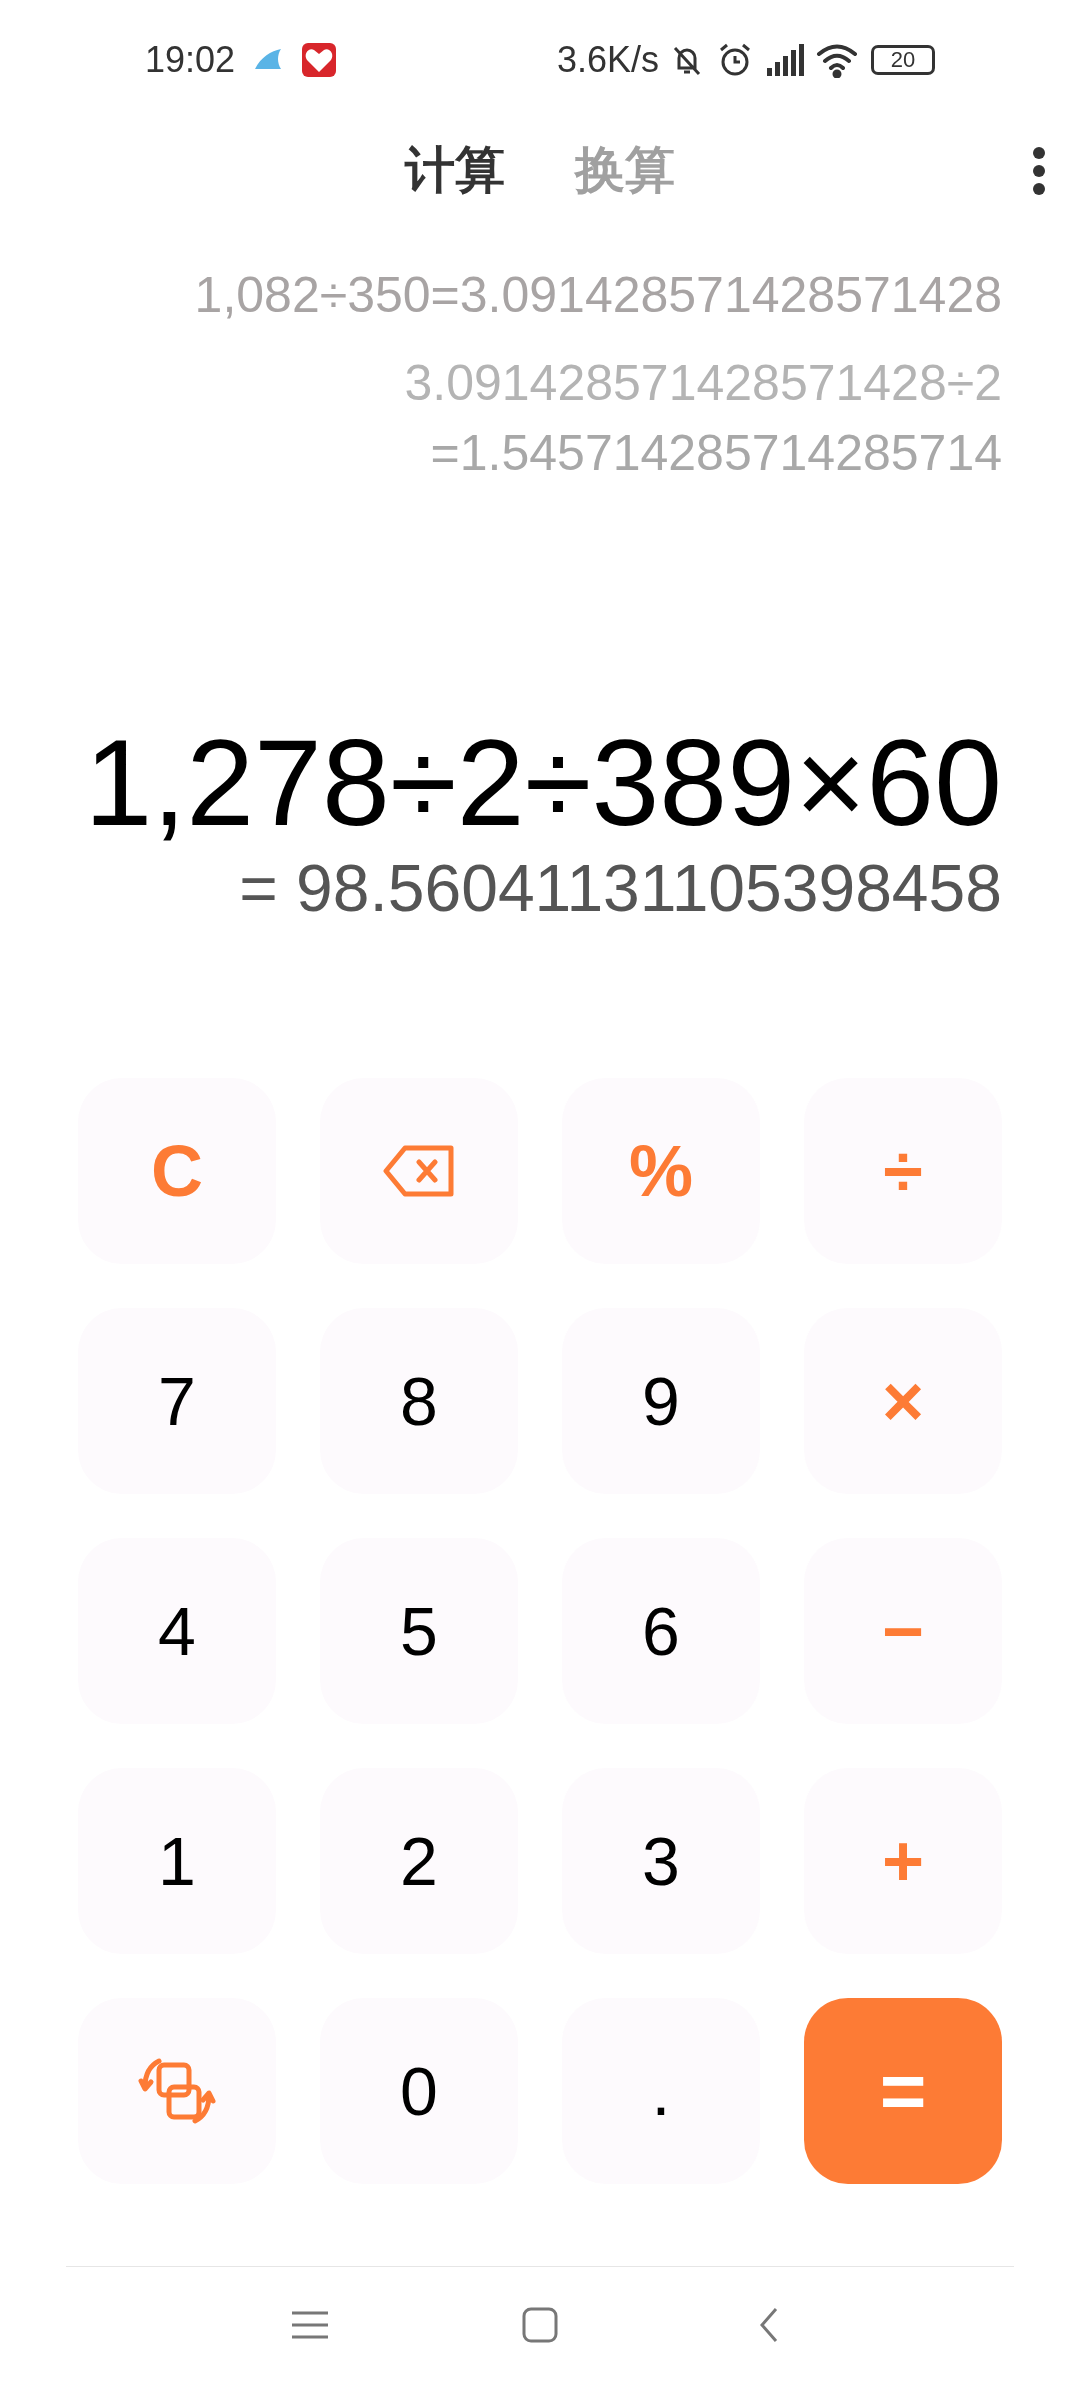 Image resolution: width=1080 pixels, height=2400 pixels. Describe the element at coordinates (177, 1861) in the screenshot. I see `digit-key: 1` at that location.